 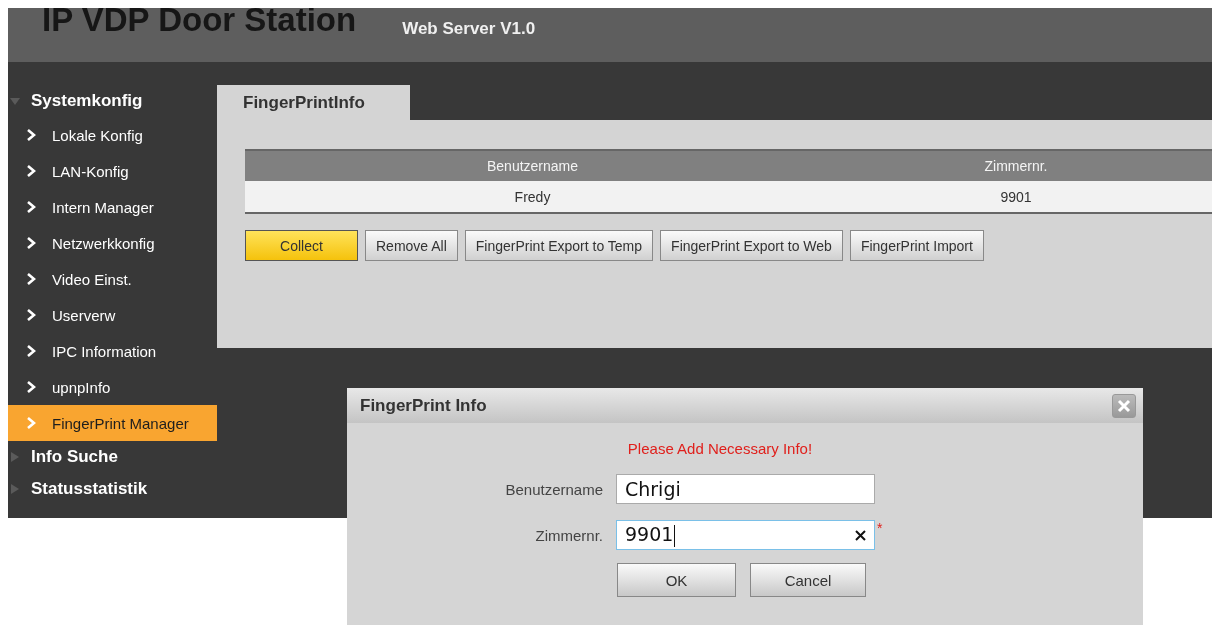 I want to click on sidebar-item: Video Einst., so click(x=112, y=279).